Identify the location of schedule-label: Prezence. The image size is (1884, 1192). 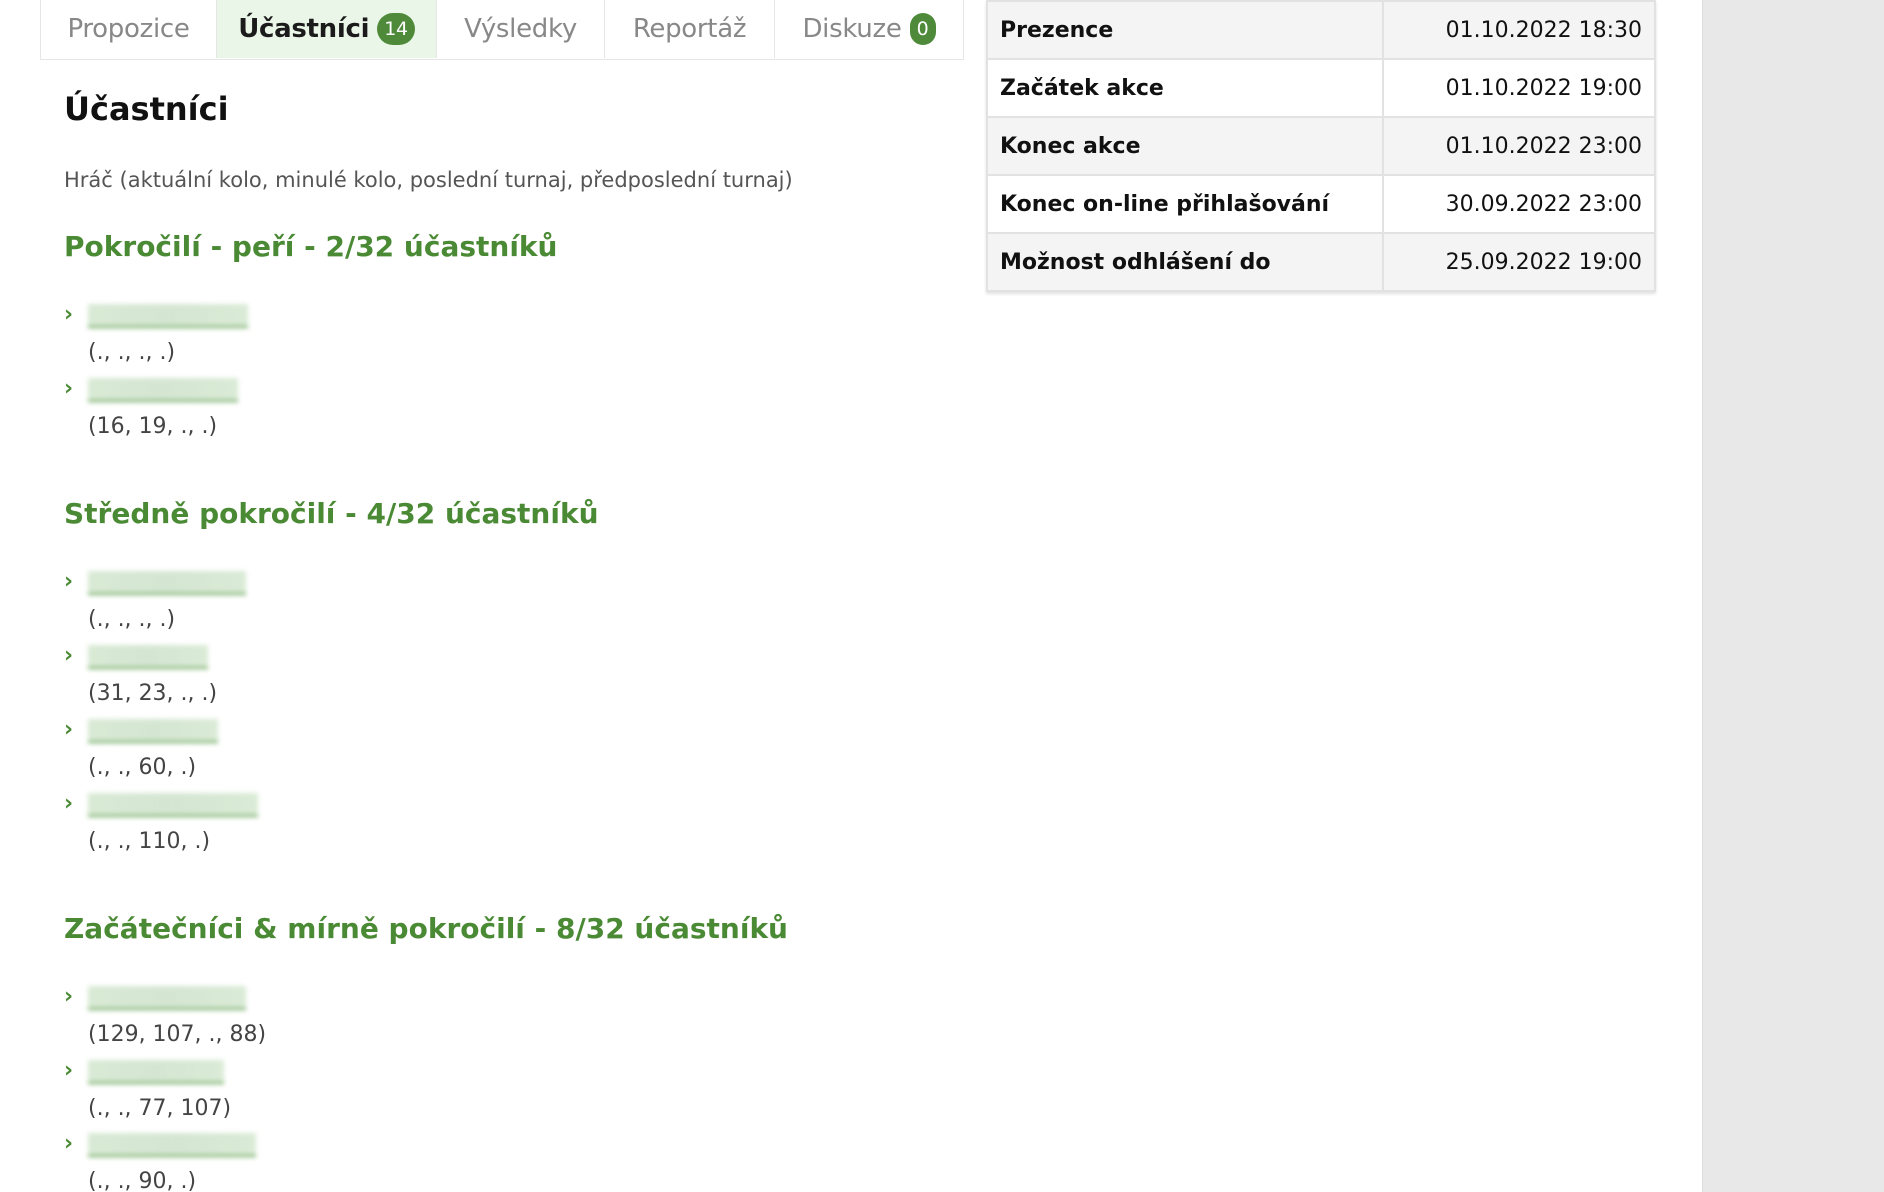
(1185, 30).